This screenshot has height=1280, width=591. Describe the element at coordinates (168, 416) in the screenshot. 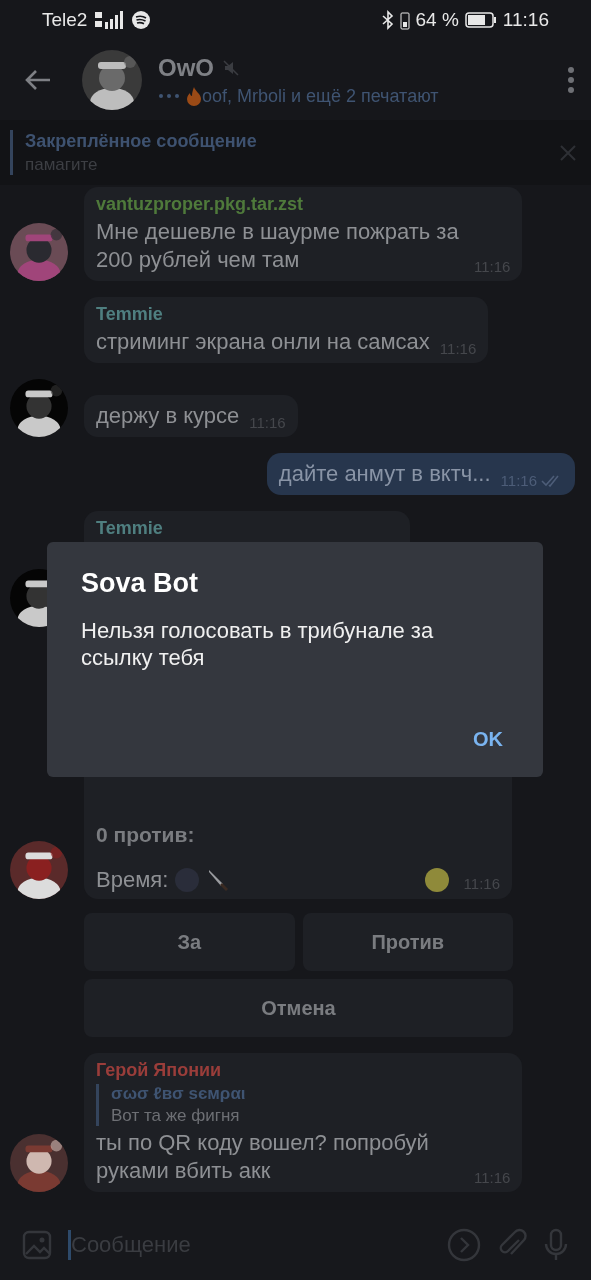

I see `message-text: держу в курсе` at that location.